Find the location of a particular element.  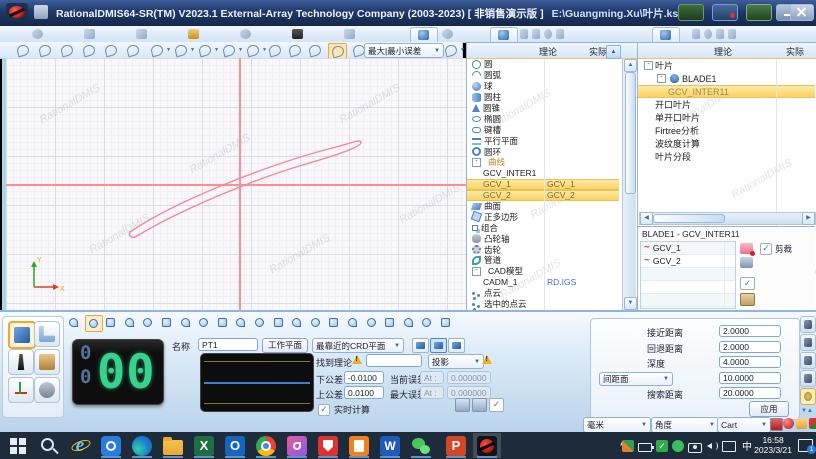

tray-check-icon is located at coordinates (662, 445).